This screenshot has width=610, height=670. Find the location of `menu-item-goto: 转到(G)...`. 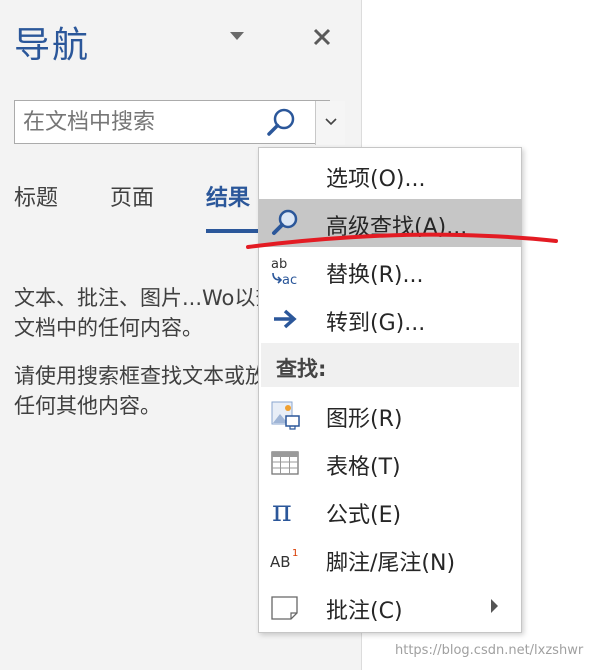

menu-item-goto: 转到(G)... is located at coordinates (390, 319).